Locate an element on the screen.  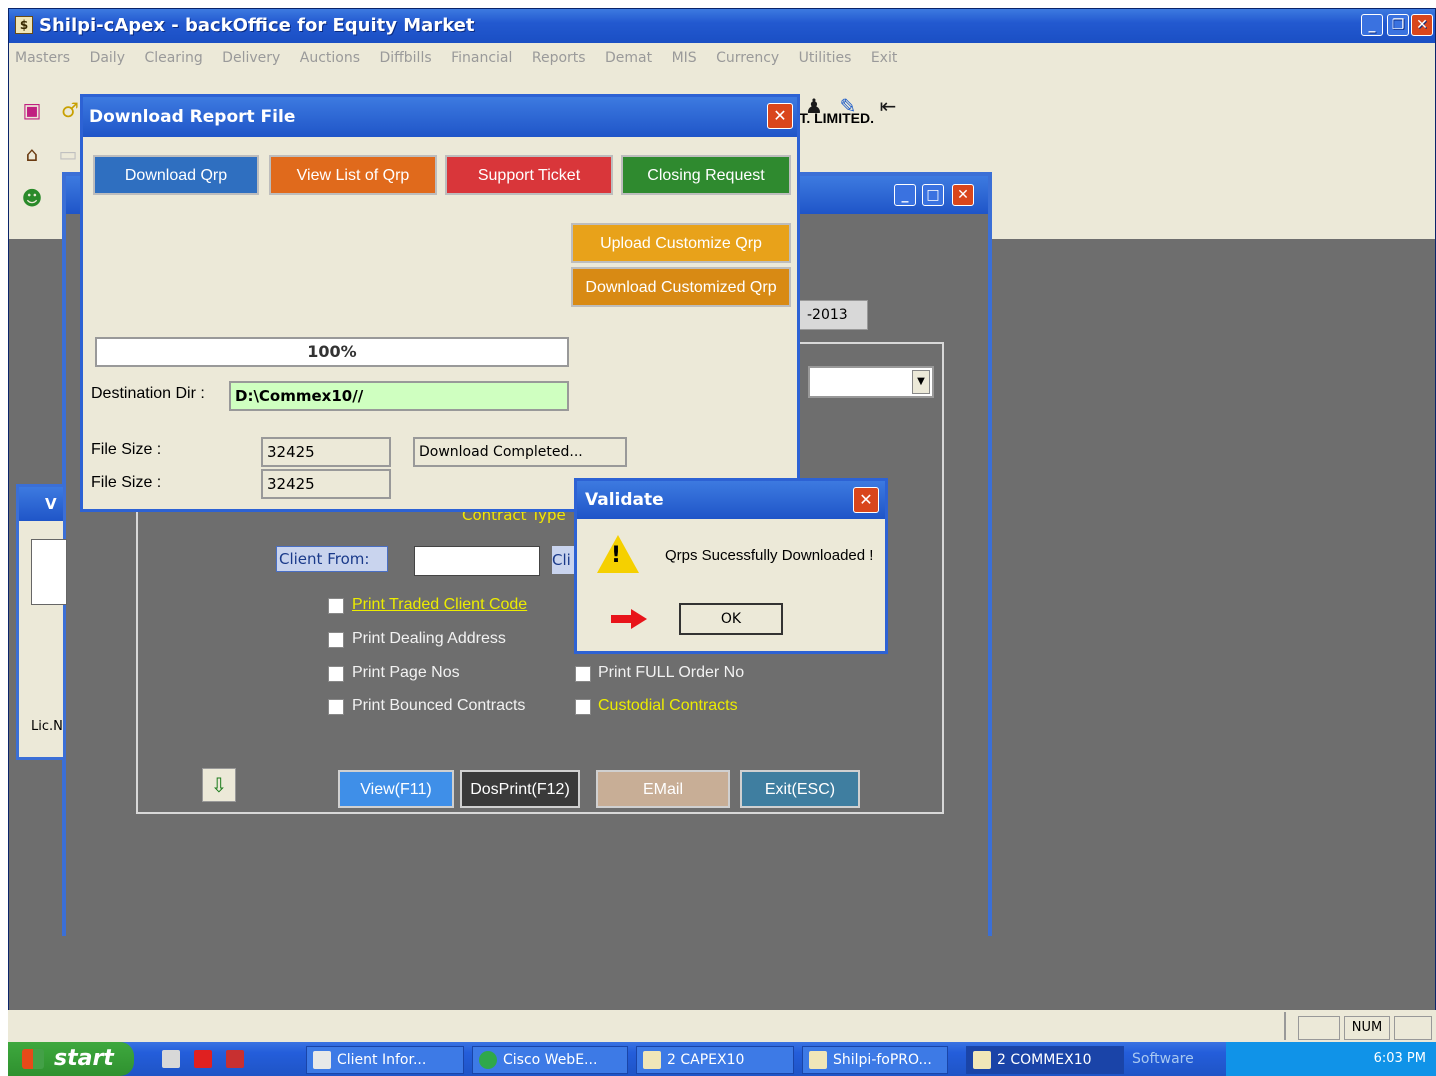
ok-button: OK is located at coordinates (731, 619).